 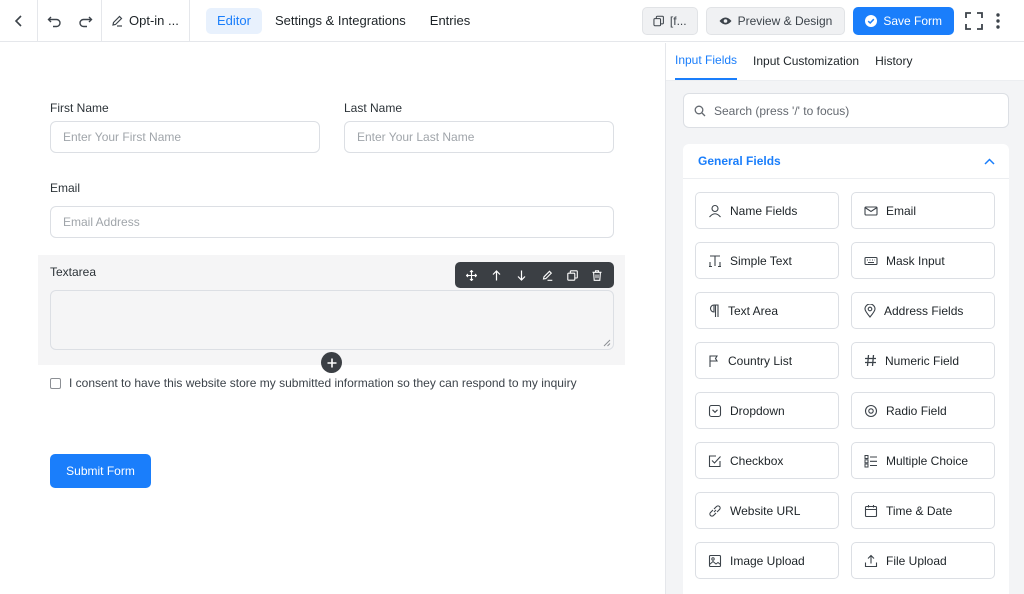 I want to click on field-image-upload: Image Upload, so click(x=767, y=560).